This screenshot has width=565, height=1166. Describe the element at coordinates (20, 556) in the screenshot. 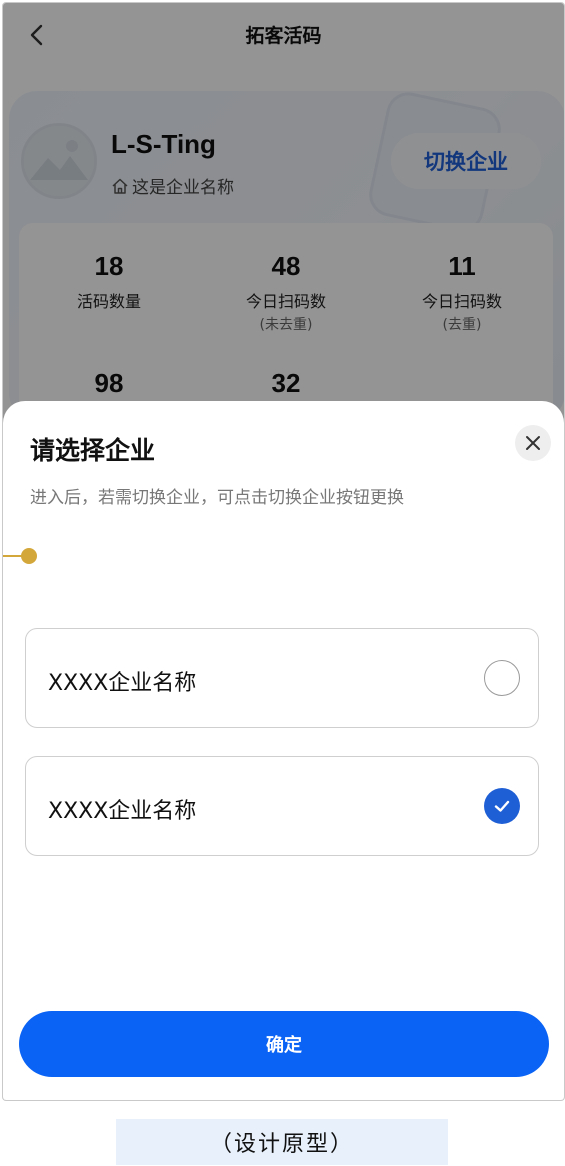

I see `annotation-pin-icon` at that location.